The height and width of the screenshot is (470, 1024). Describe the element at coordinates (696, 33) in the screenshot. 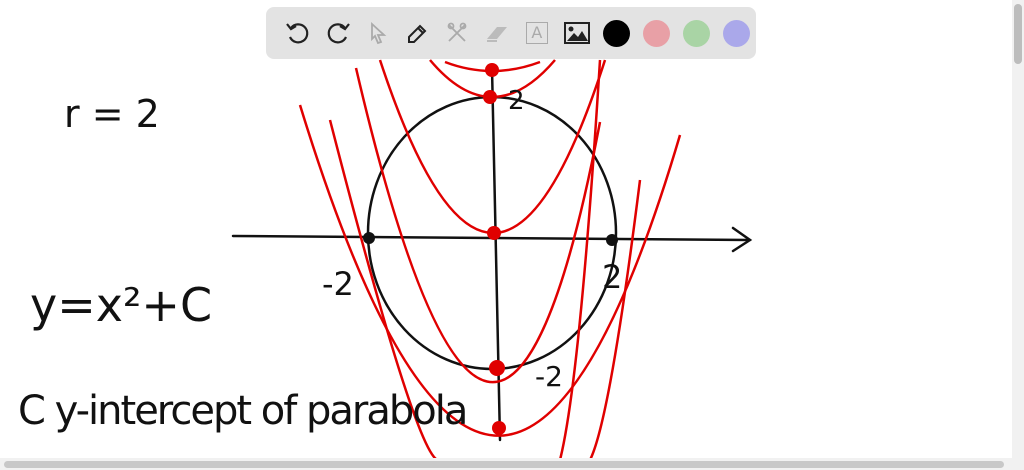

I see `color-green` at that location.